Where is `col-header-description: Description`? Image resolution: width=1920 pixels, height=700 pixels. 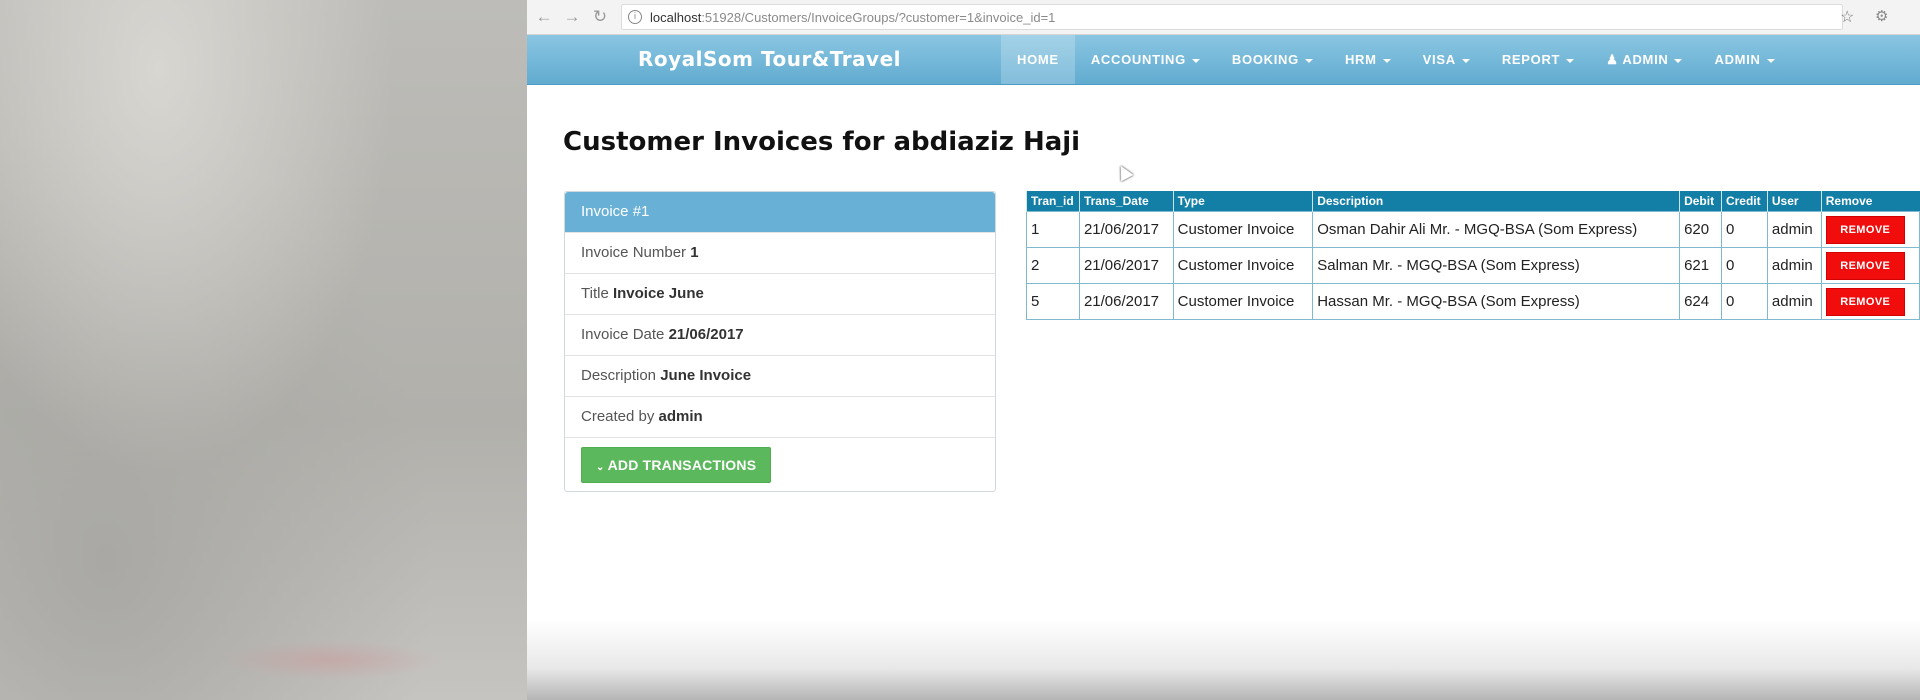 col-header-description: Description is located at coordinates (1496, 201).